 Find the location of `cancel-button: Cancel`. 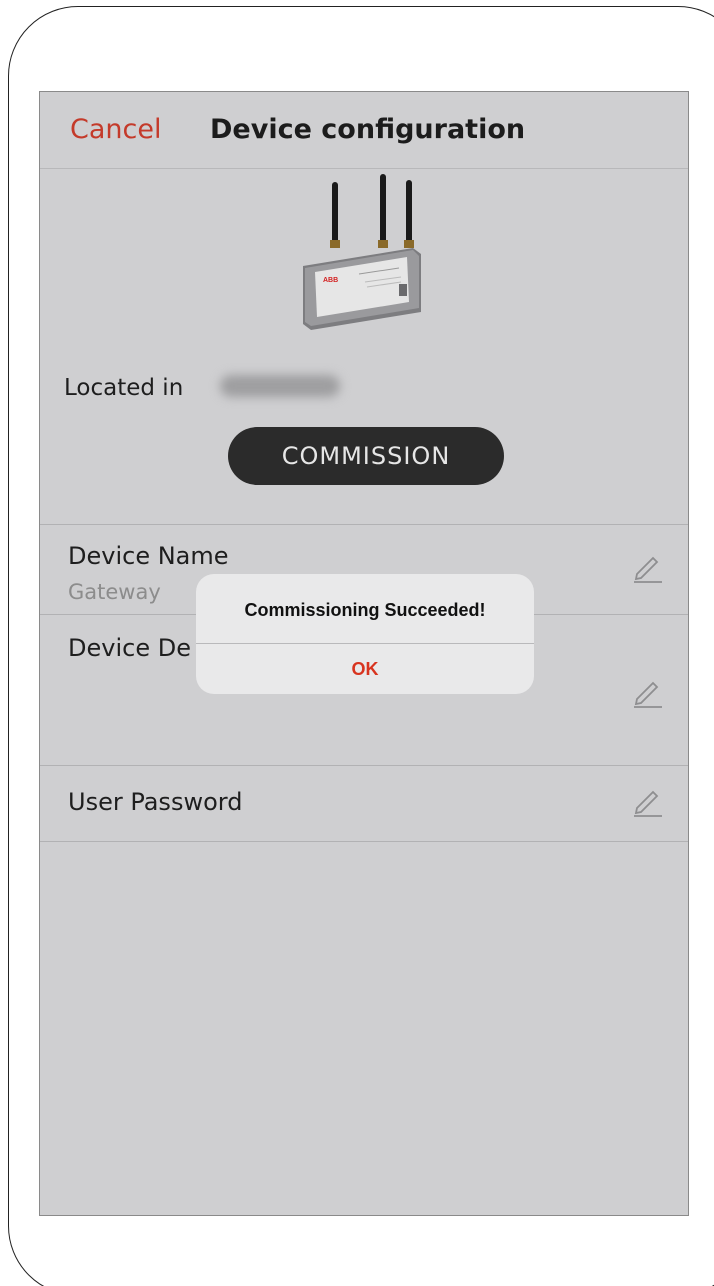

cancel-button: Cancel is located at coordinates (115, 129).